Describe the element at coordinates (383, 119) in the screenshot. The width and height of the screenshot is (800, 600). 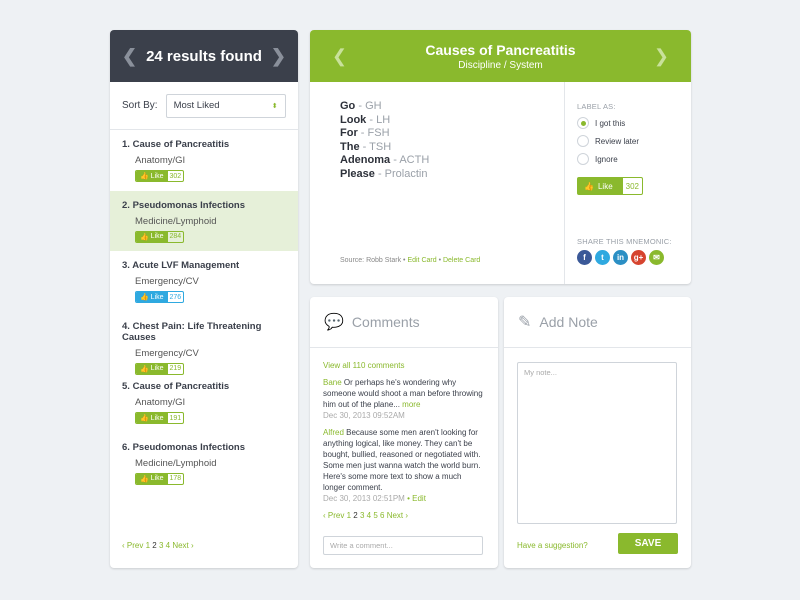
I see `mnemonic-meaning: LH` at that location.